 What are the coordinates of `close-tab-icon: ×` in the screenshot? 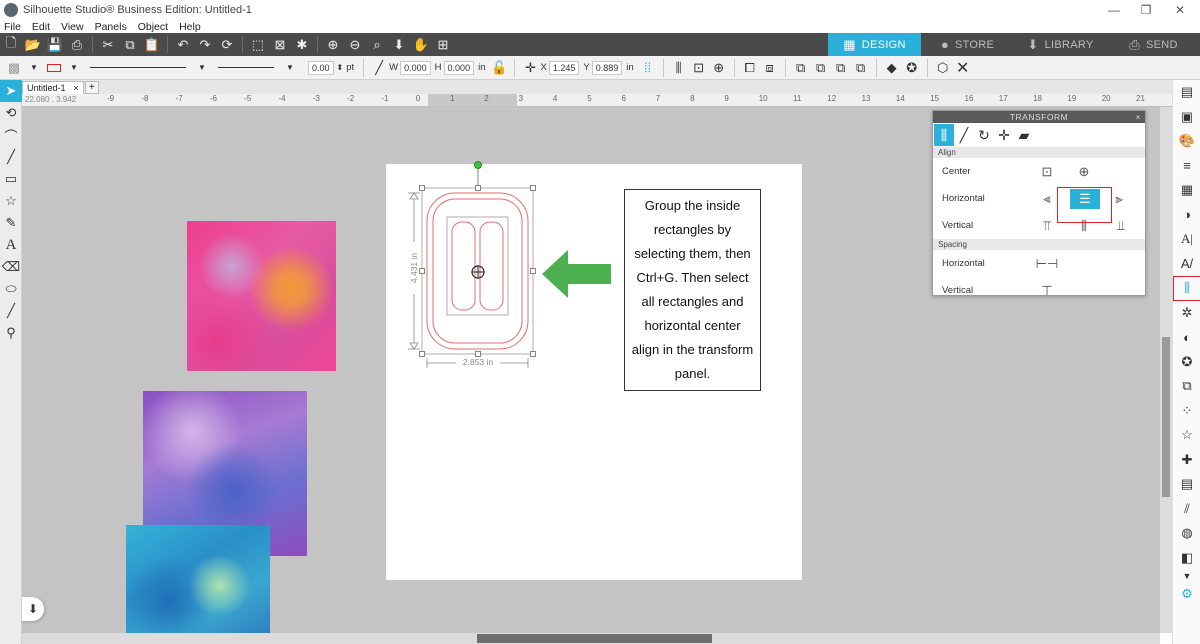 It's located at (76, 88).